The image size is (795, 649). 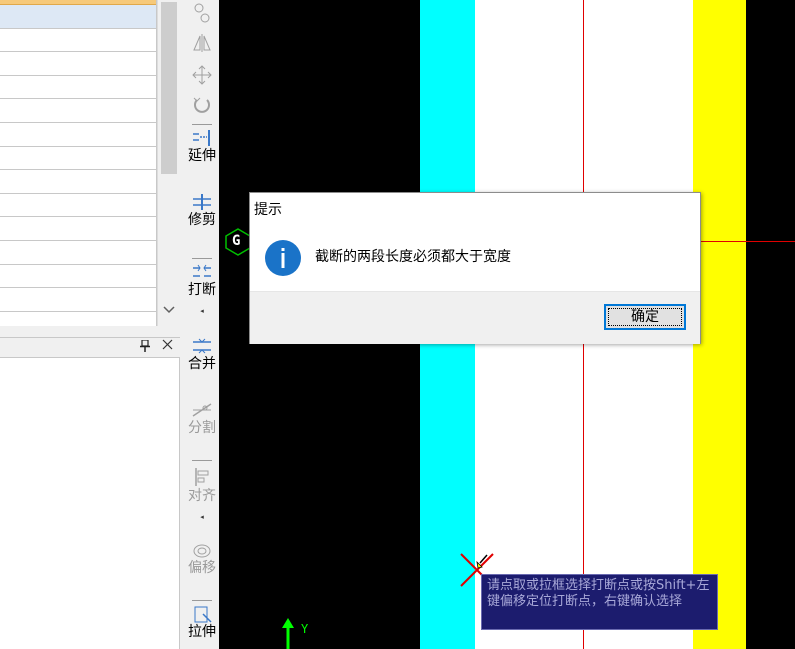 What do you see at coordinates (202, 202) in the screenshot?
I see `trim-icon` at bounding box center [202, 202].